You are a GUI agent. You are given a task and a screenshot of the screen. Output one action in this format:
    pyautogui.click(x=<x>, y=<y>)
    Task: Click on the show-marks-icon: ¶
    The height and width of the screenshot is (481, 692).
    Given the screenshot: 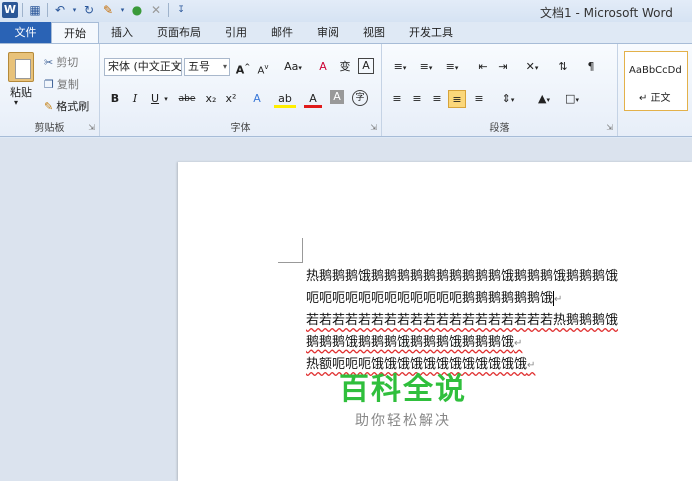 What is the action you would take?
    pyautogui.click(x=591, y=67)
    